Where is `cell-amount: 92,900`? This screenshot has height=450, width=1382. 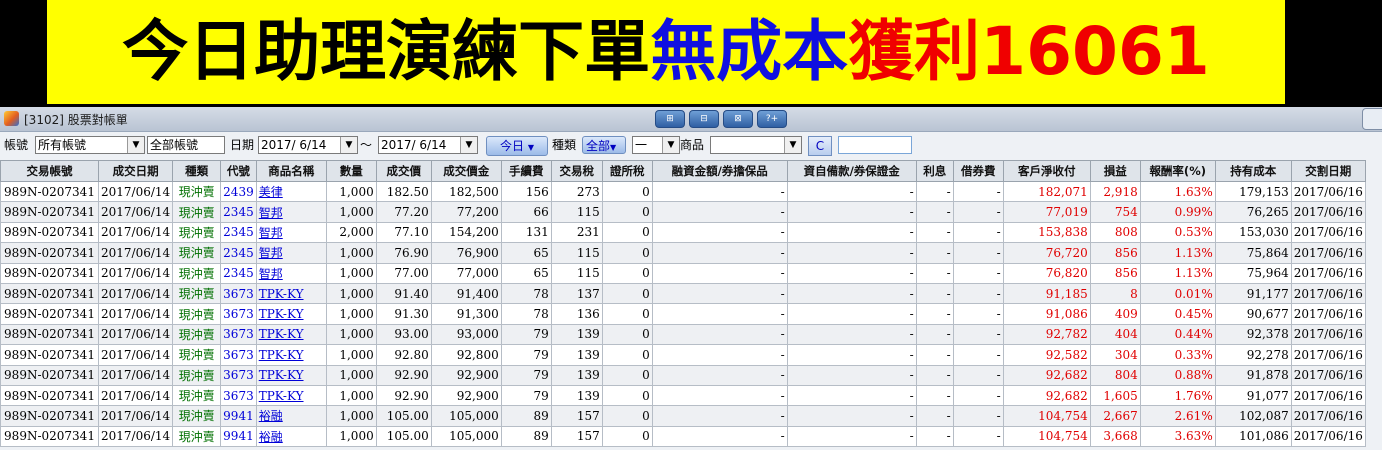 cell-amount: 92,900 is located at coordinates (466, 375).